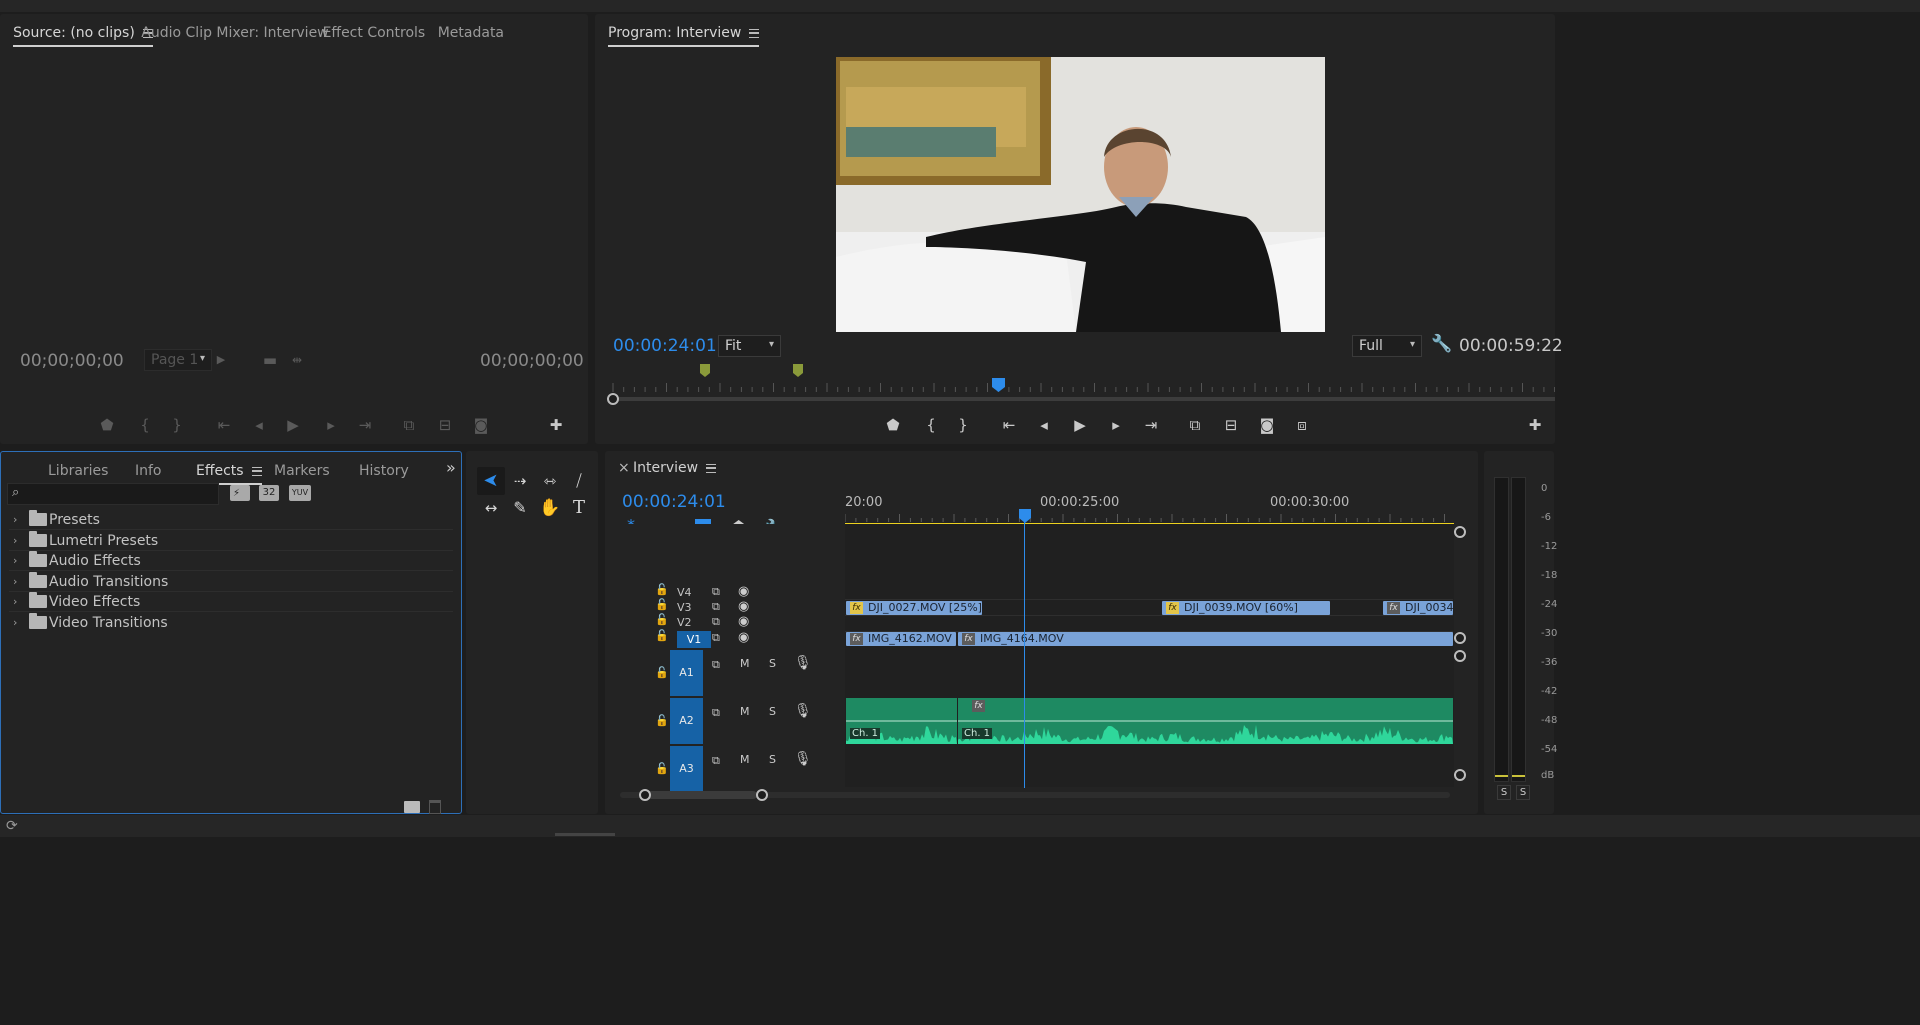  What do you see at coordinates (901, 721) in the screenshot?
I see `audio-clip-a2-1: Ch. 1` at bounding box center [901, 721].